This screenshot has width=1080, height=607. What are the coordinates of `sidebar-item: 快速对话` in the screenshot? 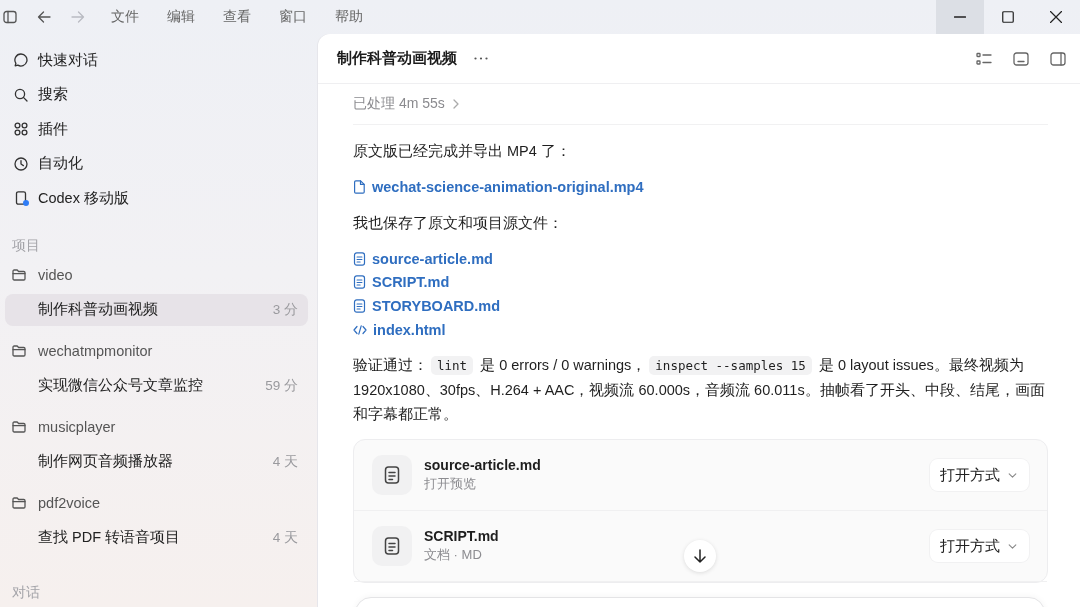 It's located at (156, 60).